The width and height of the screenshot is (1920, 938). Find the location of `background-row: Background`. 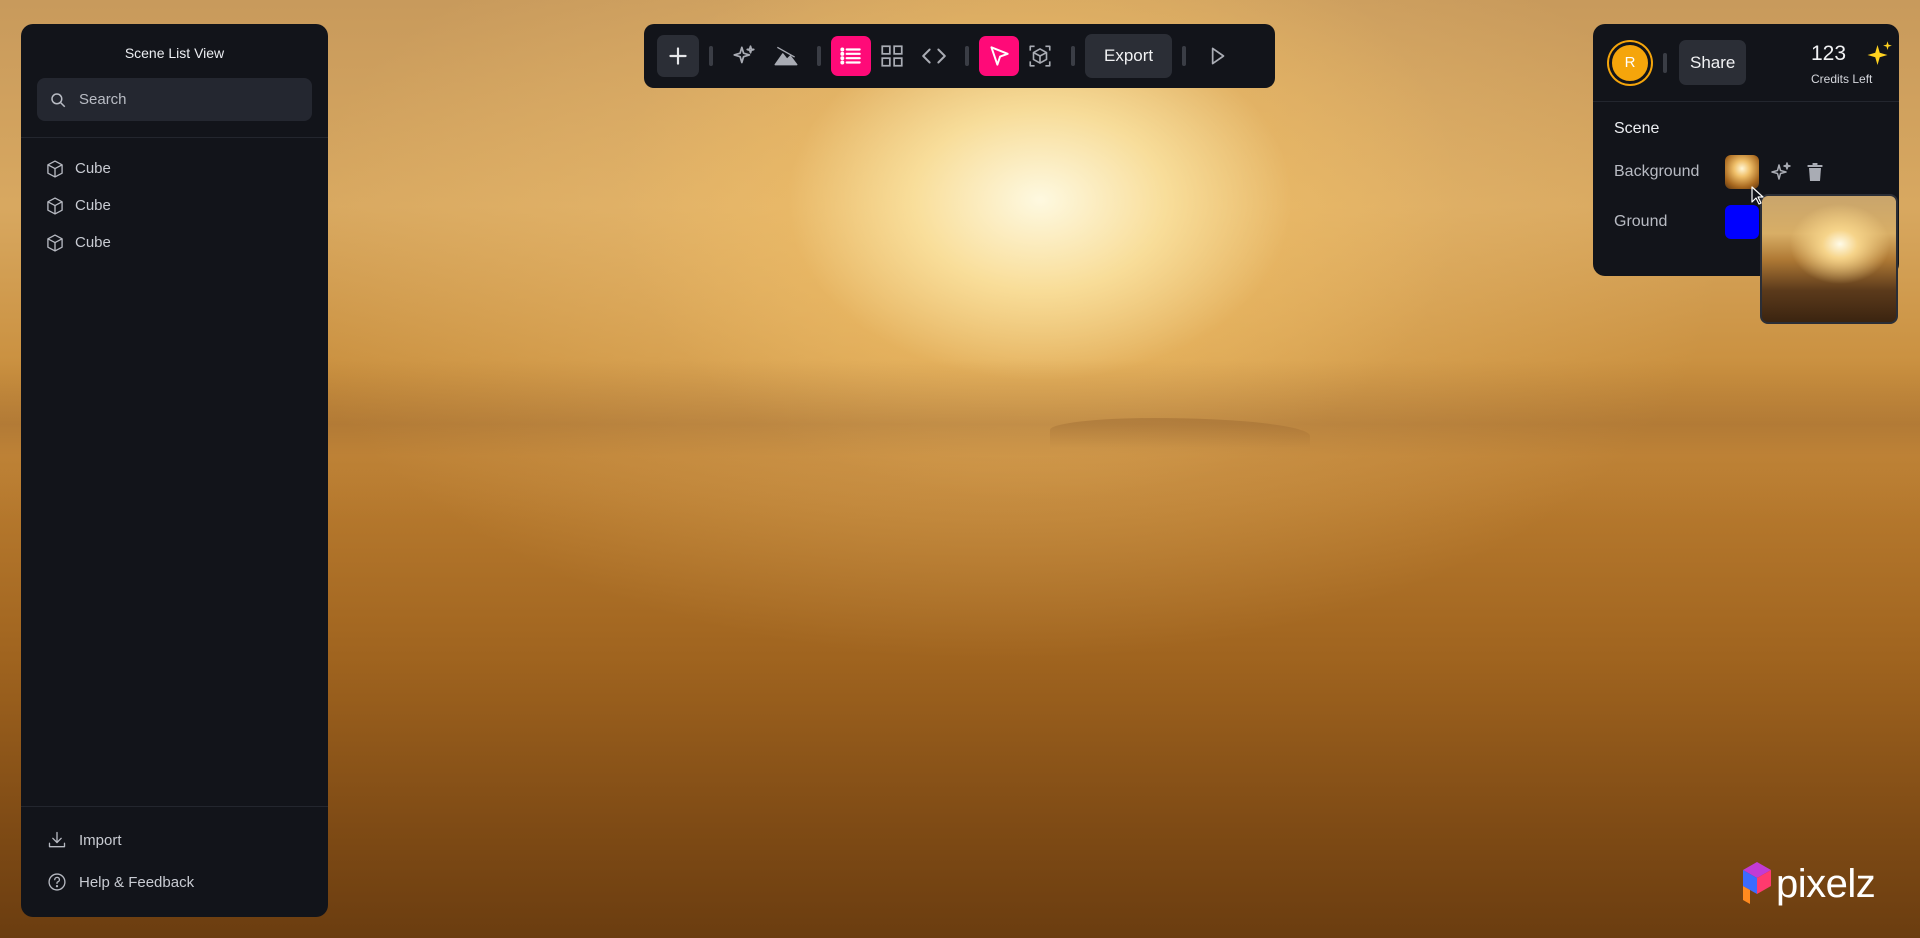

background-row: Background is located at coordinates (1756, 172).